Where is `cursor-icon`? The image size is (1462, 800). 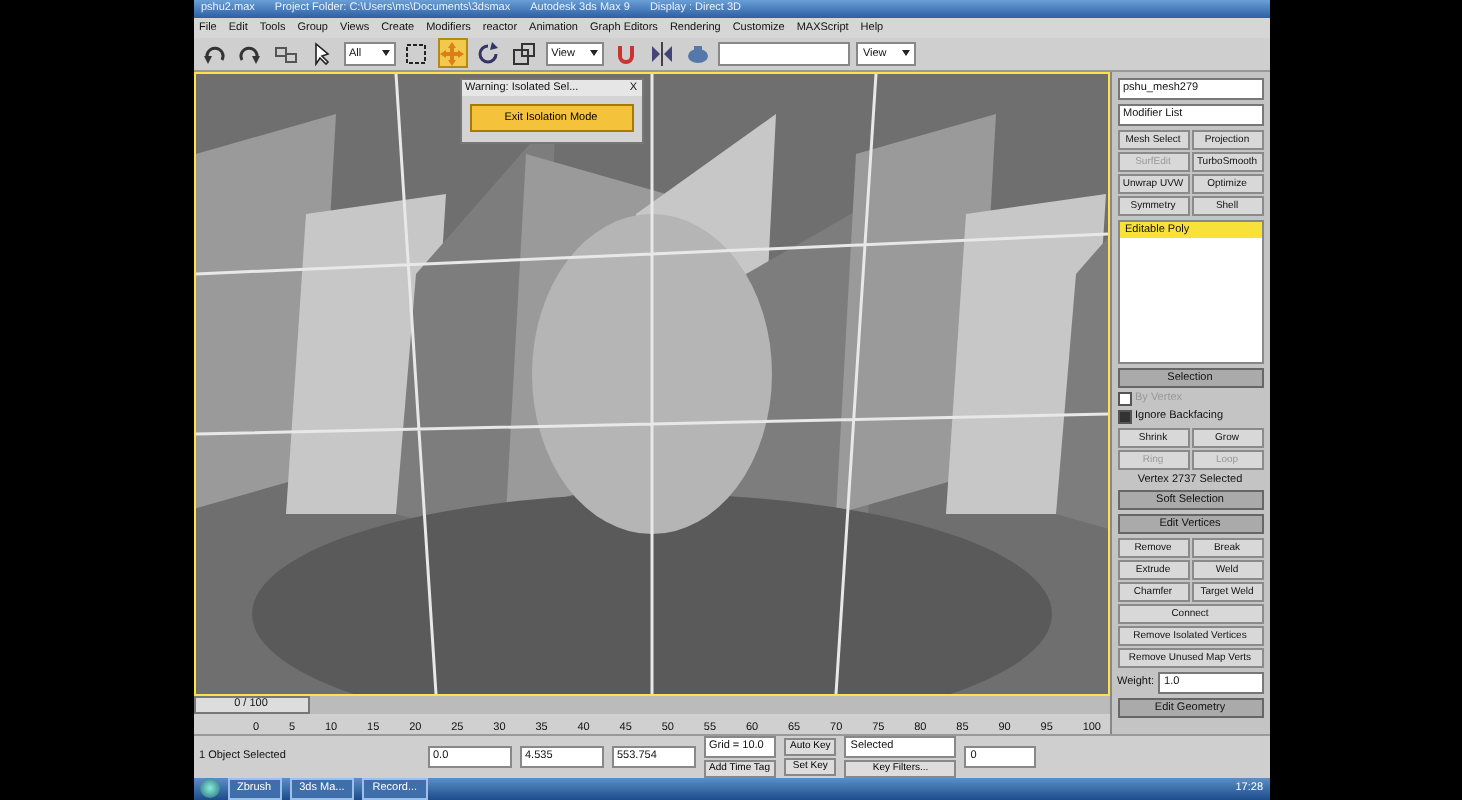 cursor-icon is located at coordinates (322, 53).